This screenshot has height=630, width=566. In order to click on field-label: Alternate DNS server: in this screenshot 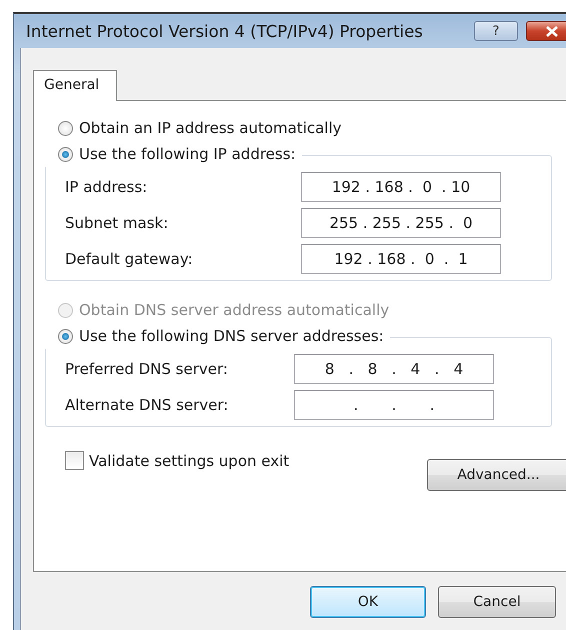, I will do `click(146, 405)`.